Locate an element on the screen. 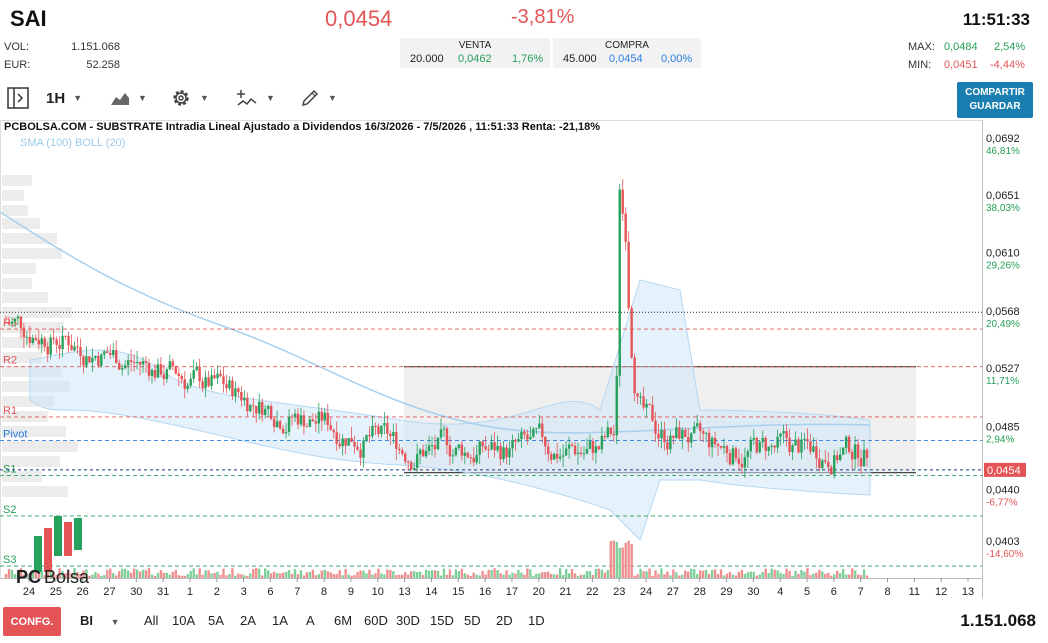 This screenshot has height=643, width=1048. drawing-tools-selector: ▼ is located at coordinates (318, 98).